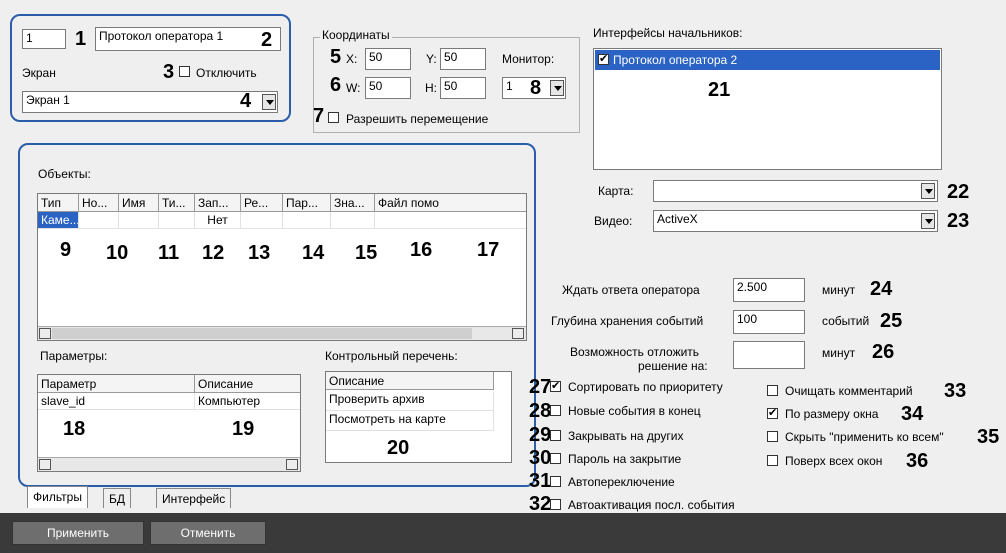  Describe the element at coordinates (769, 322) in the screenshot. I see `depth-input: 100` at that location.